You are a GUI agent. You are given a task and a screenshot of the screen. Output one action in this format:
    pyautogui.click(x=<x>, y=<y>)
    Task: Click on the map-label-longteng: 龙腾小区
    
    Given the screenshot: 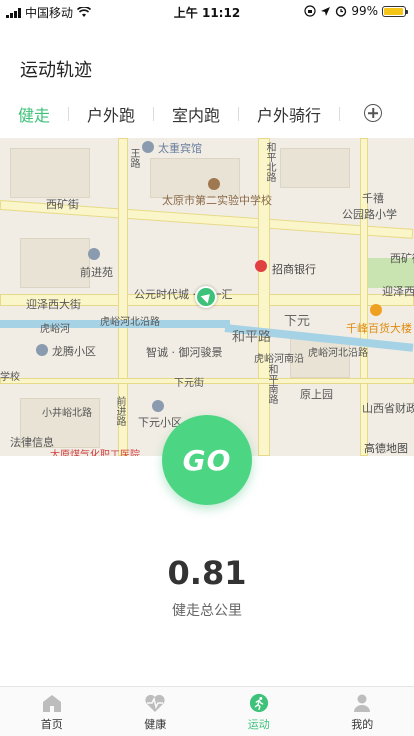 What is the action you would take?
    pyautogui.click(x=74, y=351)
    